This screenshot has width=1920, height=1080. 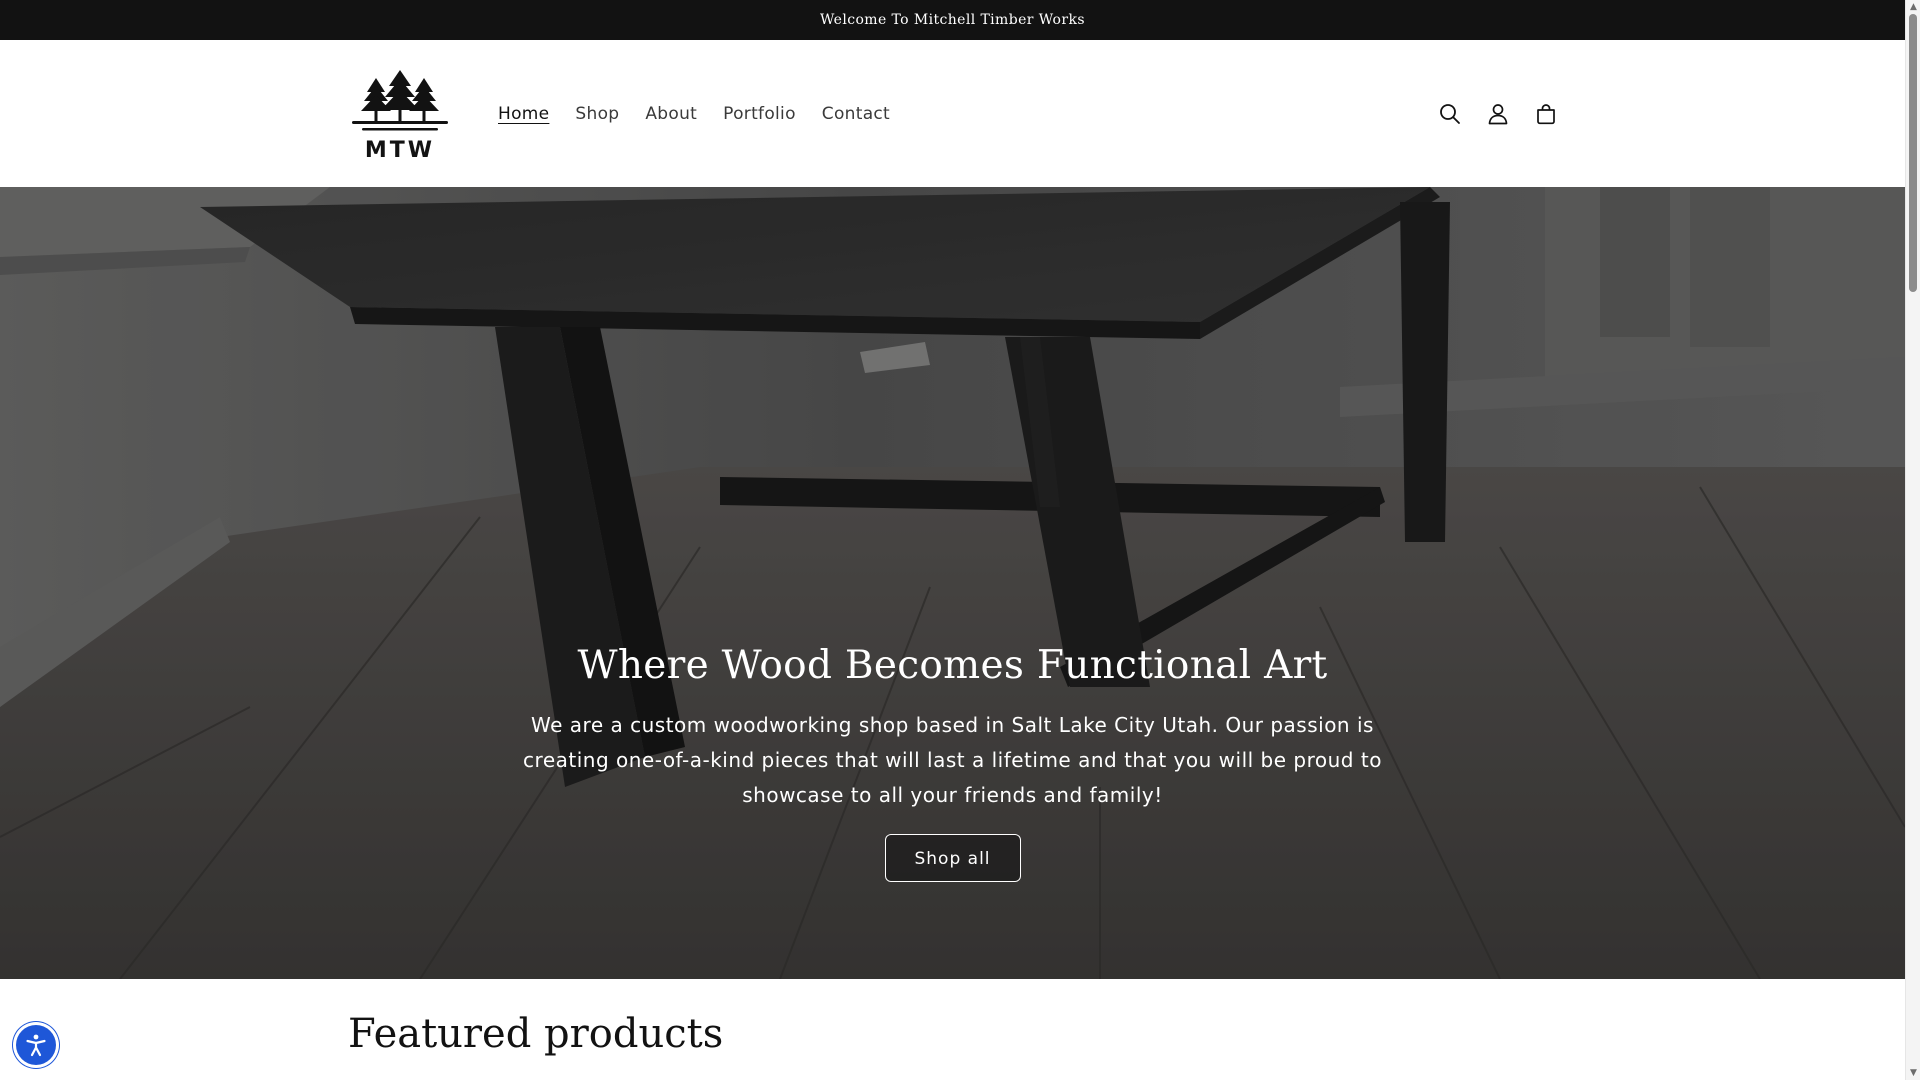 I want to click on nav-home: Home, so click(x=523, y=114).